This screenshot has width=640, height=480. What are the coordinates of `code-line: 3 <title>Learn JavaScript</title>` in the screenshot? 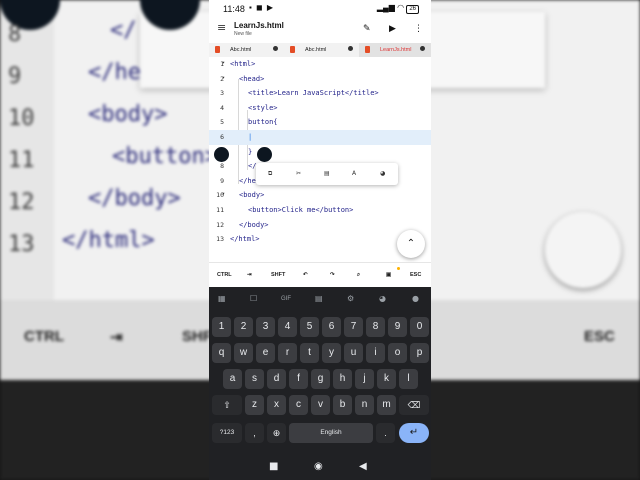 It's located at (320, 93).